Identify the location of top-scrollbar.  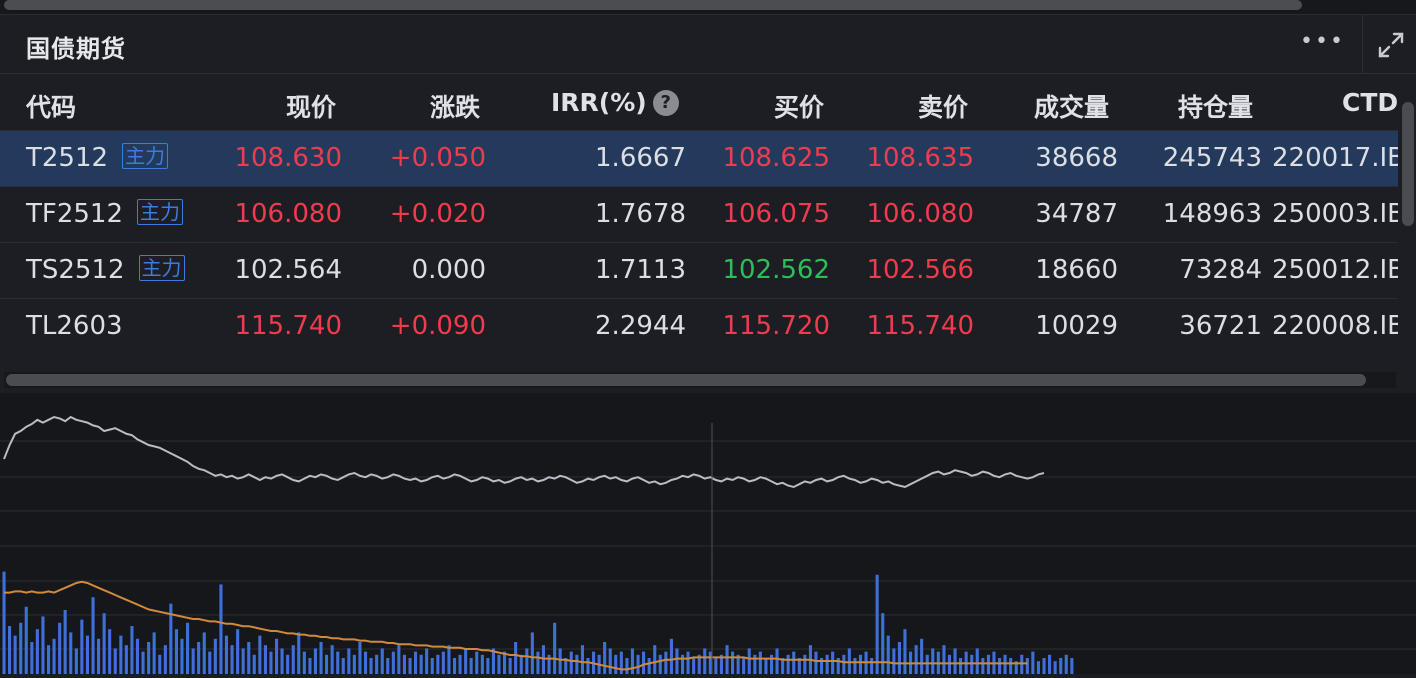
(708, 7).